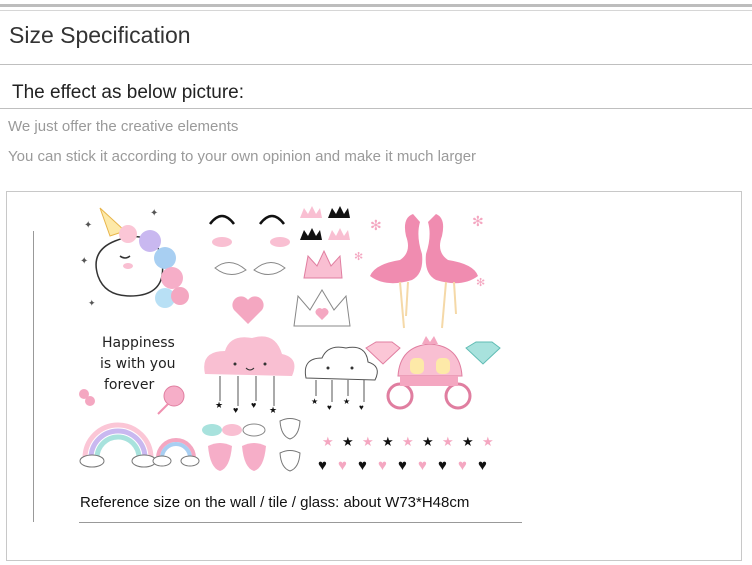  Describe the element at coordinates (248, 310) in the screenshot. I see `heart-sticker` at that location.